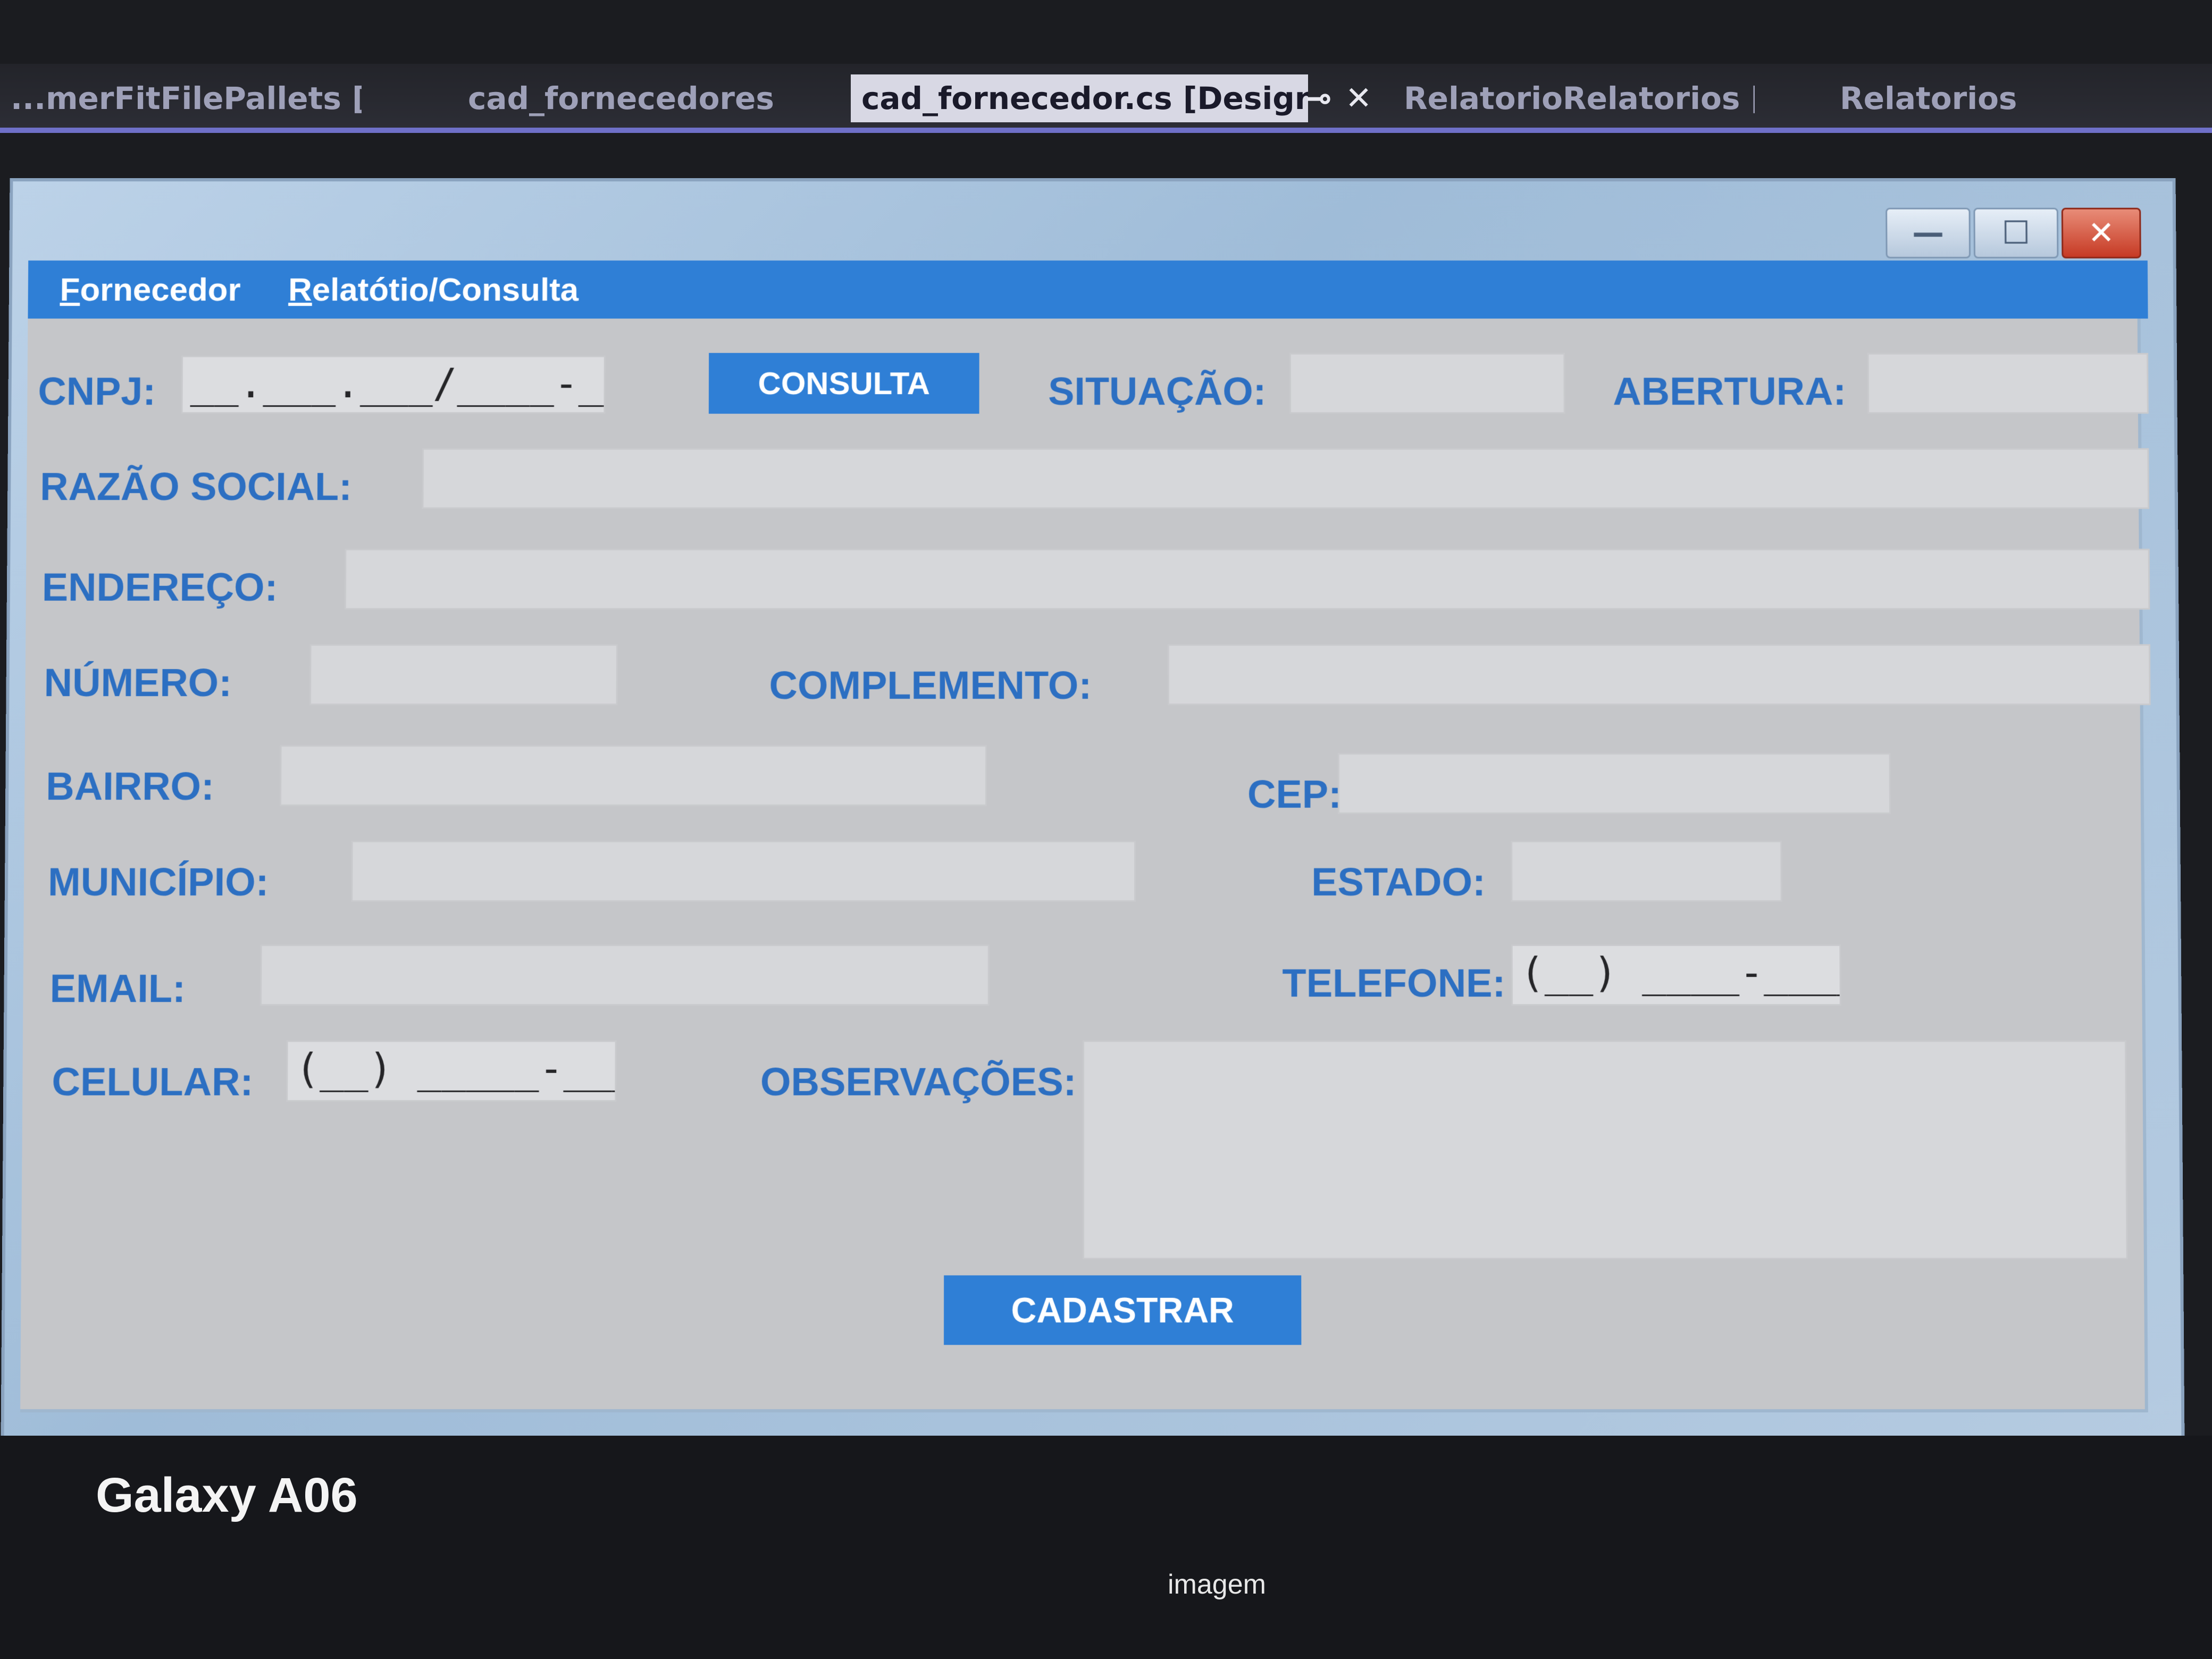  Describe the element at coordinates (97, 391) in the screenshot. I see `cnpj-label: CNPJ:` at that location.